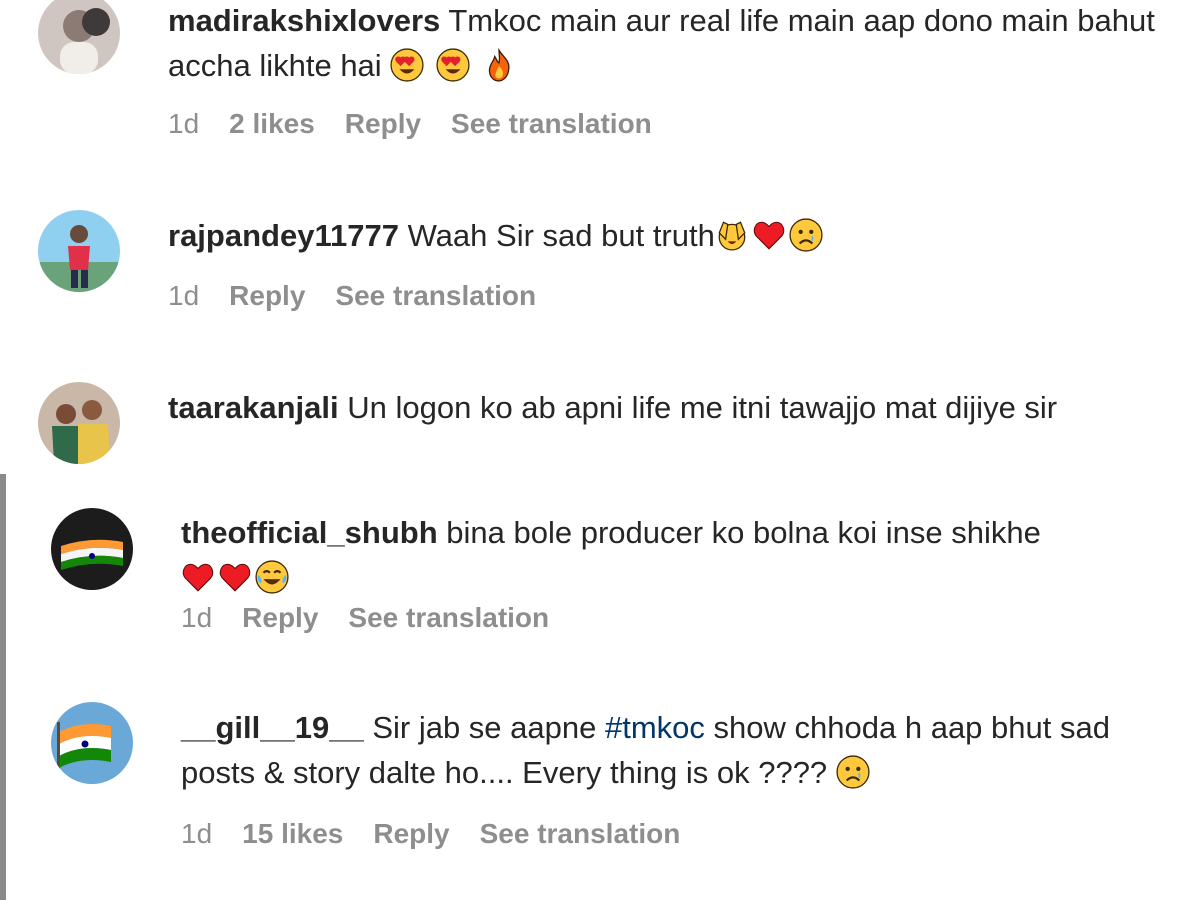  Describe the element at coordinates (561, 235) in the screenshot. I see `comment-text: Waah Sir sad but truth` at that location.